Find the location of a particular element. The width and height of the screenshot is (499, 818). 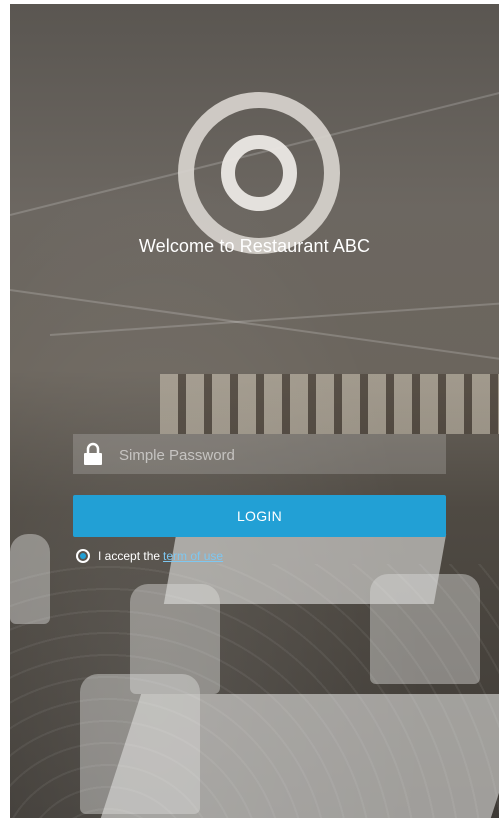

lock-icon is located at coordinates (93, 453).